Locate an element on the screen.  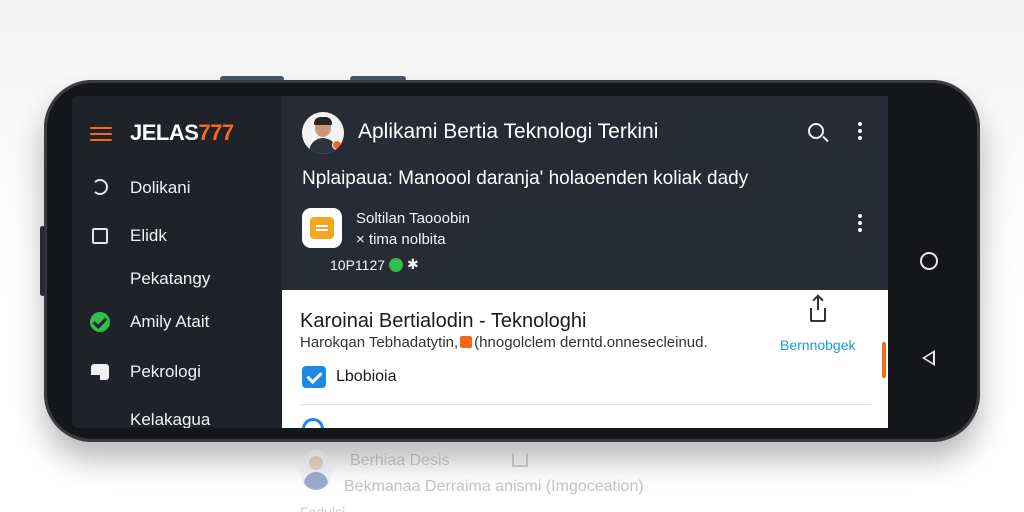
search-icon is located at coordinates (816, 131).